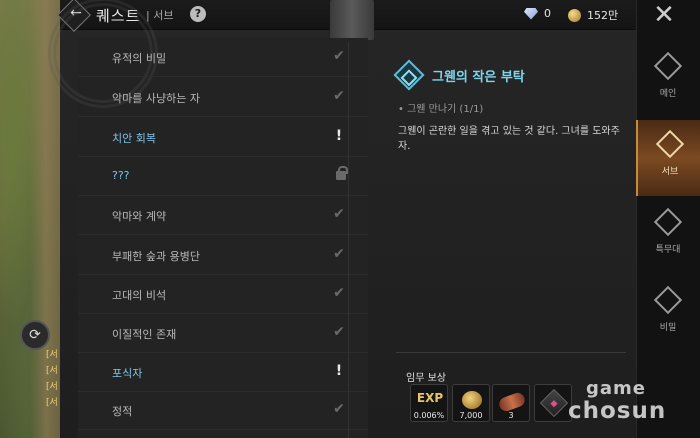  Describe the element at coordinates (144, 334) in the screenshot. I see `quest-label: 이질적인 존재` at that location.